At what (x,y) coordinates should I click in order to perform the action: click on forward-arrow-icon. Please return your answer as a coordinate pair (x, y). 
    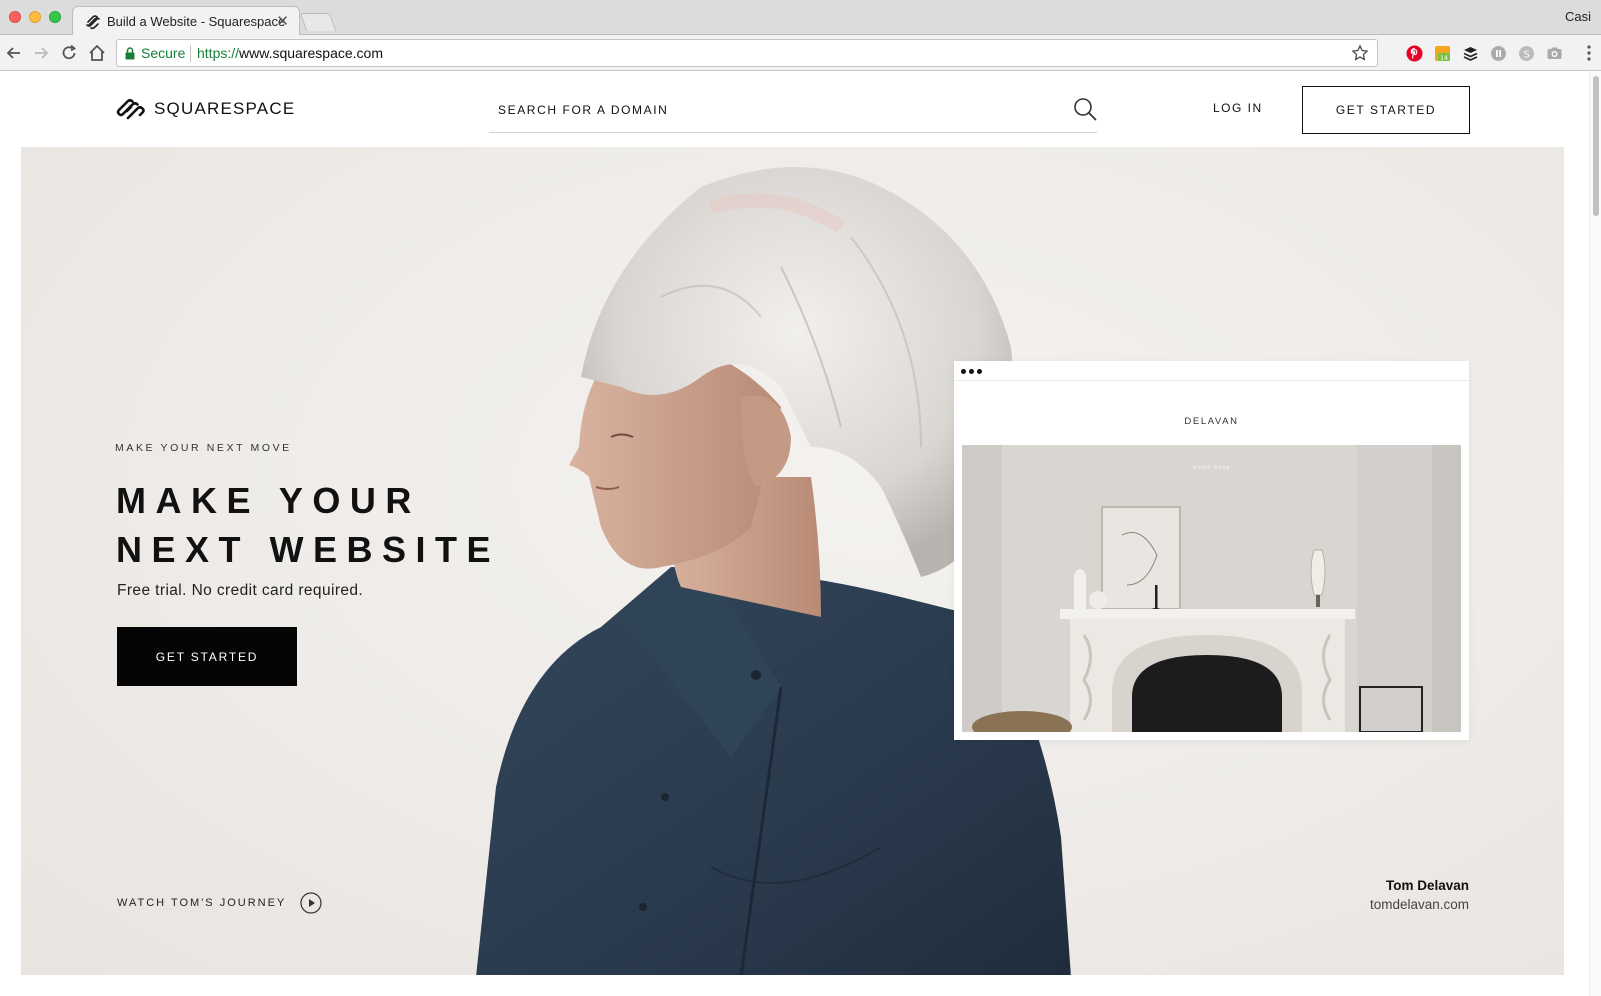
    Looking at the image, I should click on (41, 53).